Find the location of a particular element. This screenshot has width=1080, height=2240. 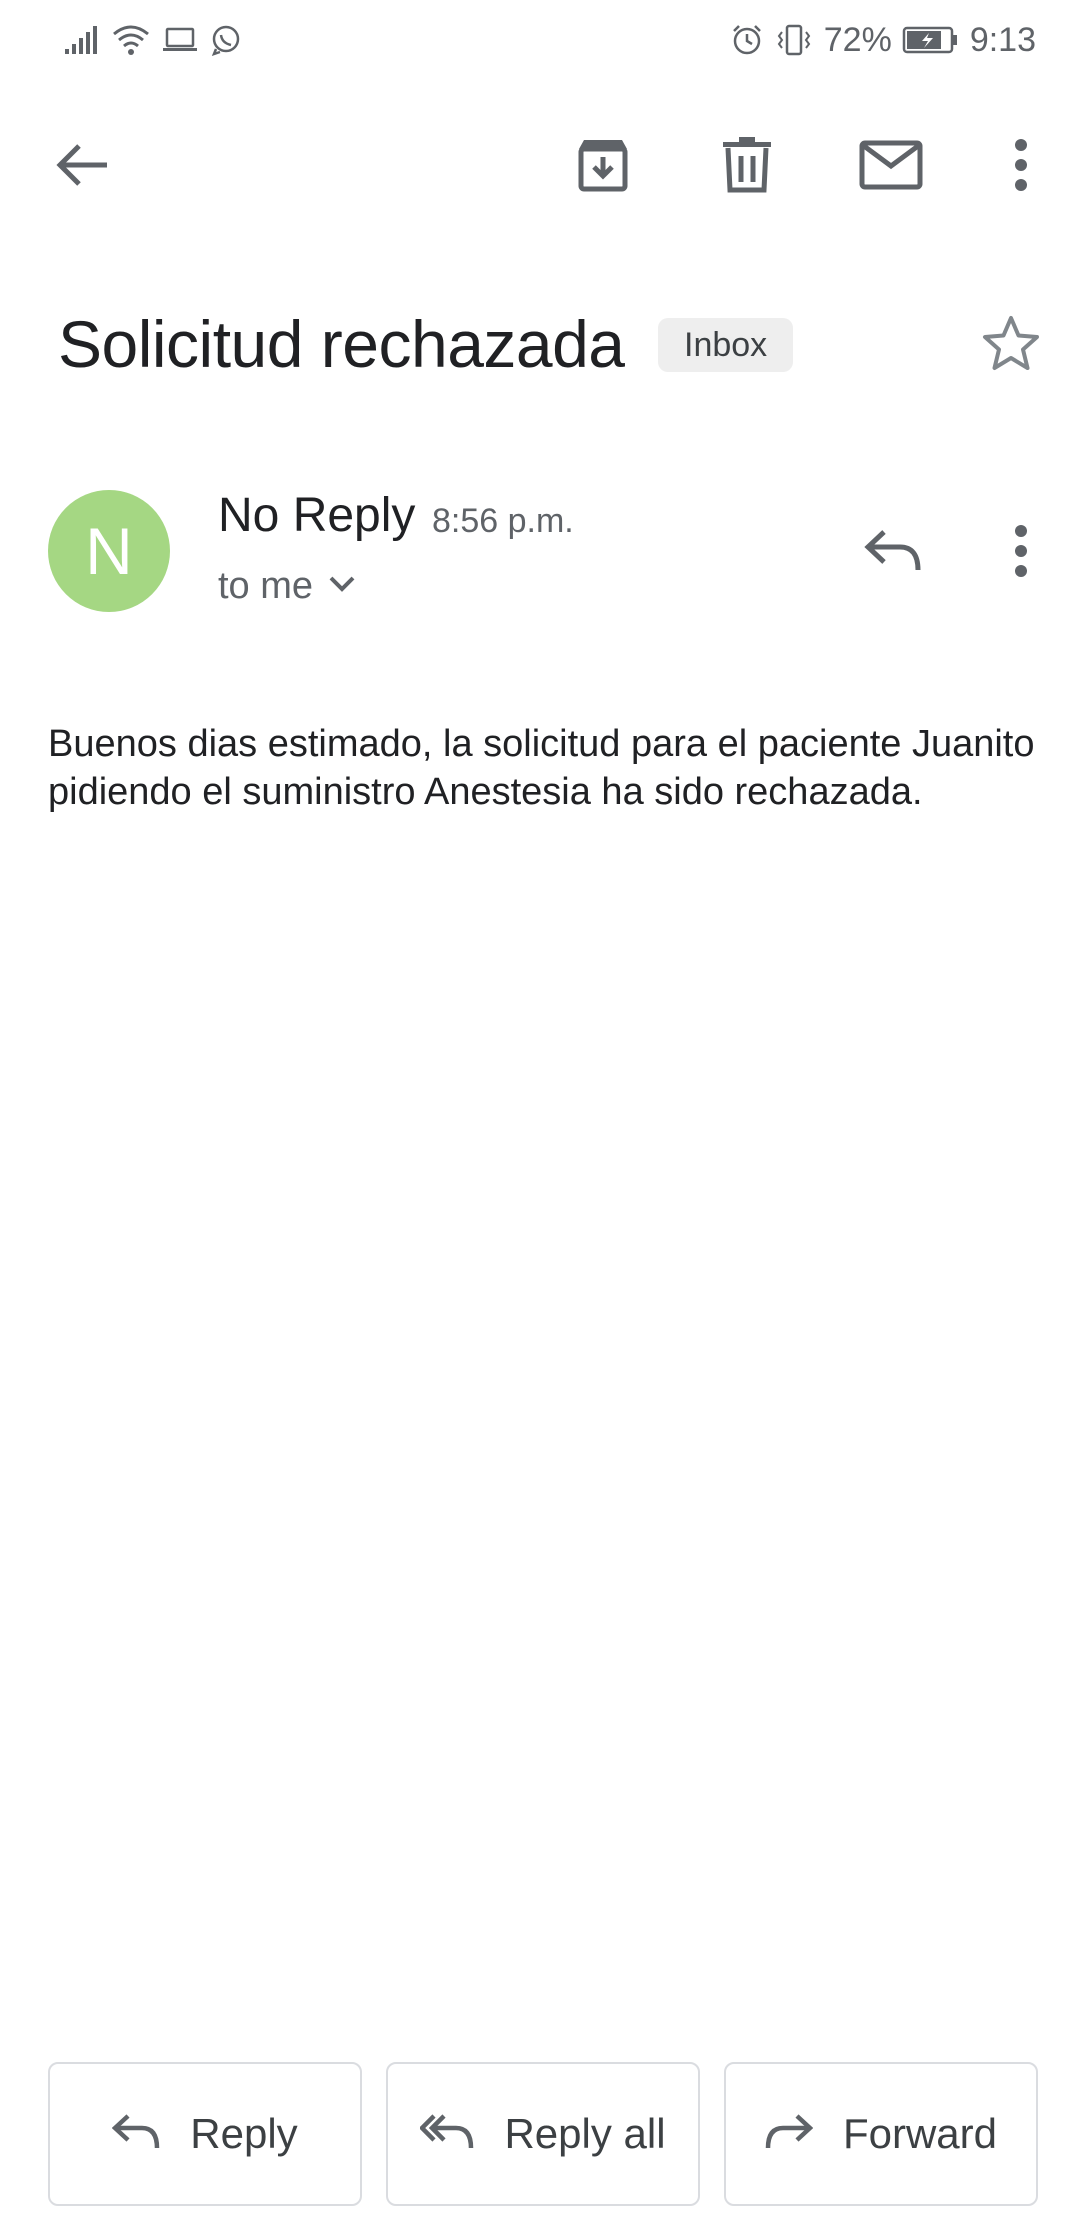

inbox-label-chip: Inbox is located at coordinates (726, 345).